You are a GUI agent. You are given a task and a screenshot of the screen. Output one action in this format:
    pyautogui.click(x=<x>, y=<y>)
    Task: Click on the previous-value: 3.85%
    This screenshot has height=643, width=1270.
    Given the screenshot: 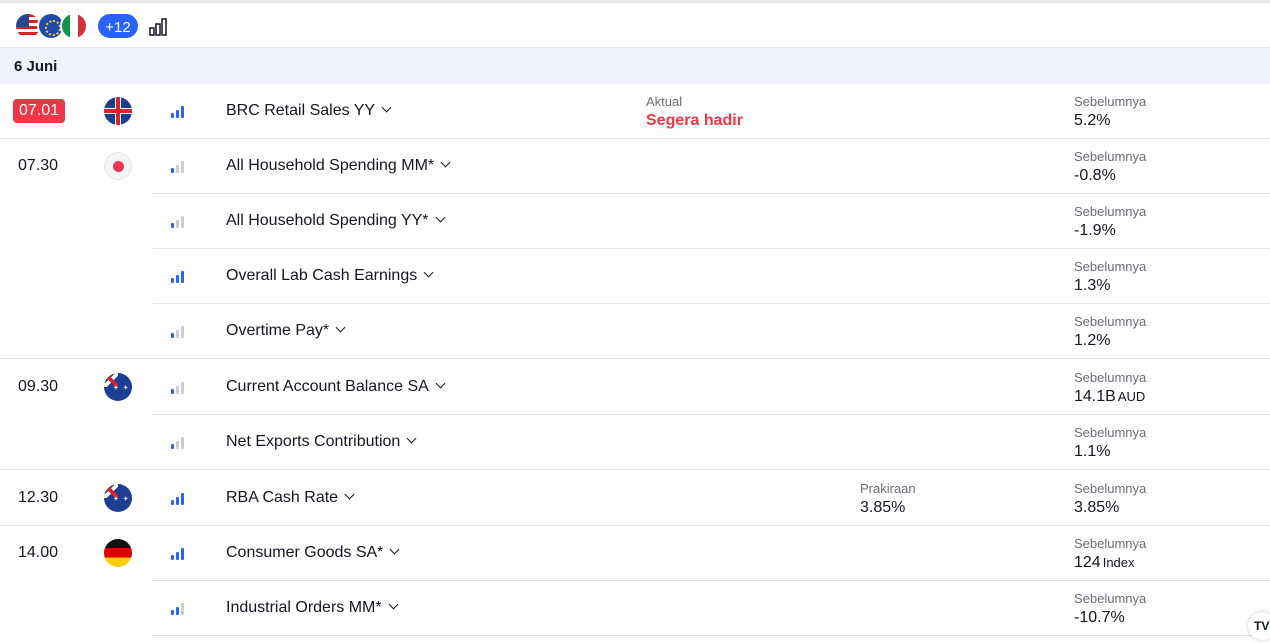 What is the action you would take?
    pyautogui.click(x=1097, y=507)
    